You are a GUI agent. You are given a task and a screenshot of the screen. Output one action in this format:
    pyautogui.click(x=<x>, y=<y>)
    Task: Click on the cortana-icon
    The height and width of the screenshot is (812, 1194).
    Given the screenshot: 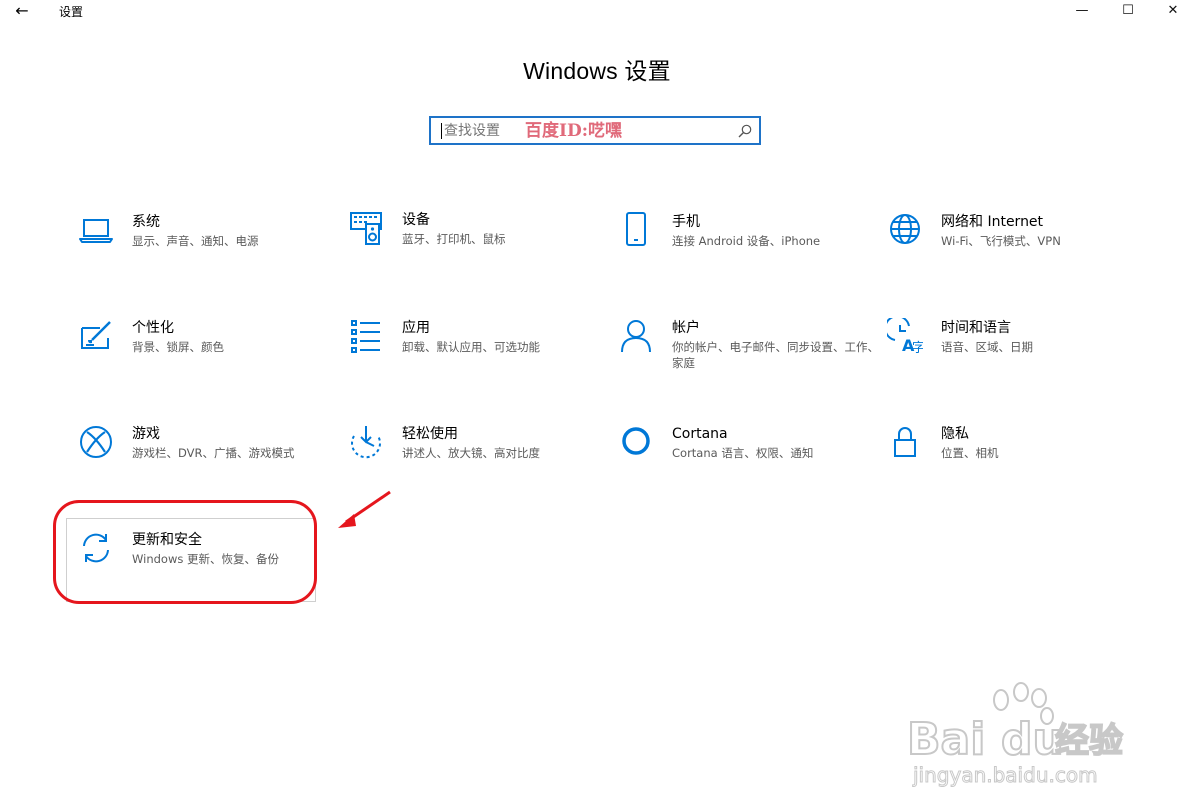 What is the action you would take?
    pyautogui.click(x=636, y=442)
    